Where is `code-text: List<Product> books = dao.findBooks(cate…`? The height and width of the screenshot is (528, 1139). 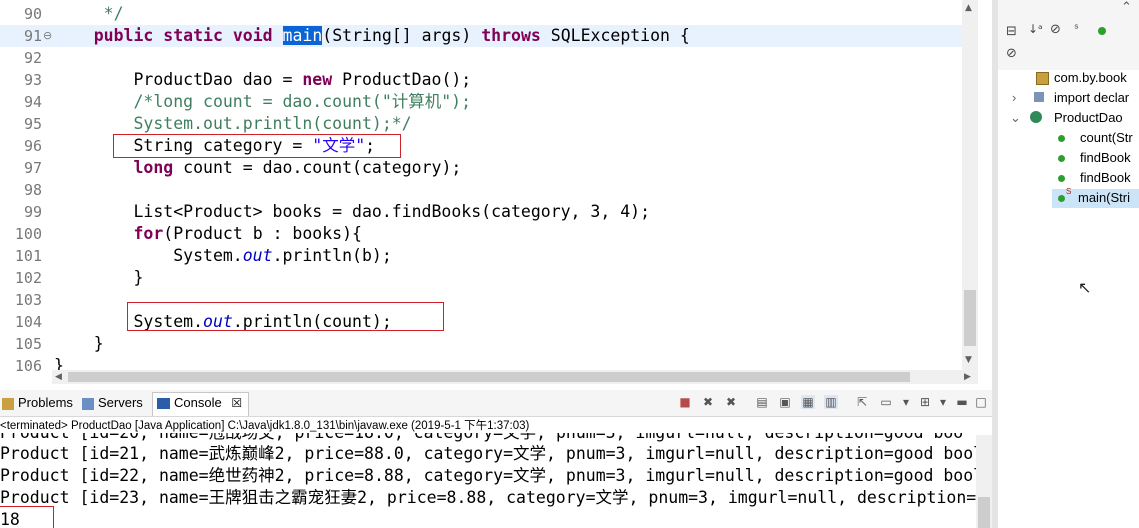 code-text: List<Product> books = dao.findBooks(cate… is located at coordinates (352, 212).